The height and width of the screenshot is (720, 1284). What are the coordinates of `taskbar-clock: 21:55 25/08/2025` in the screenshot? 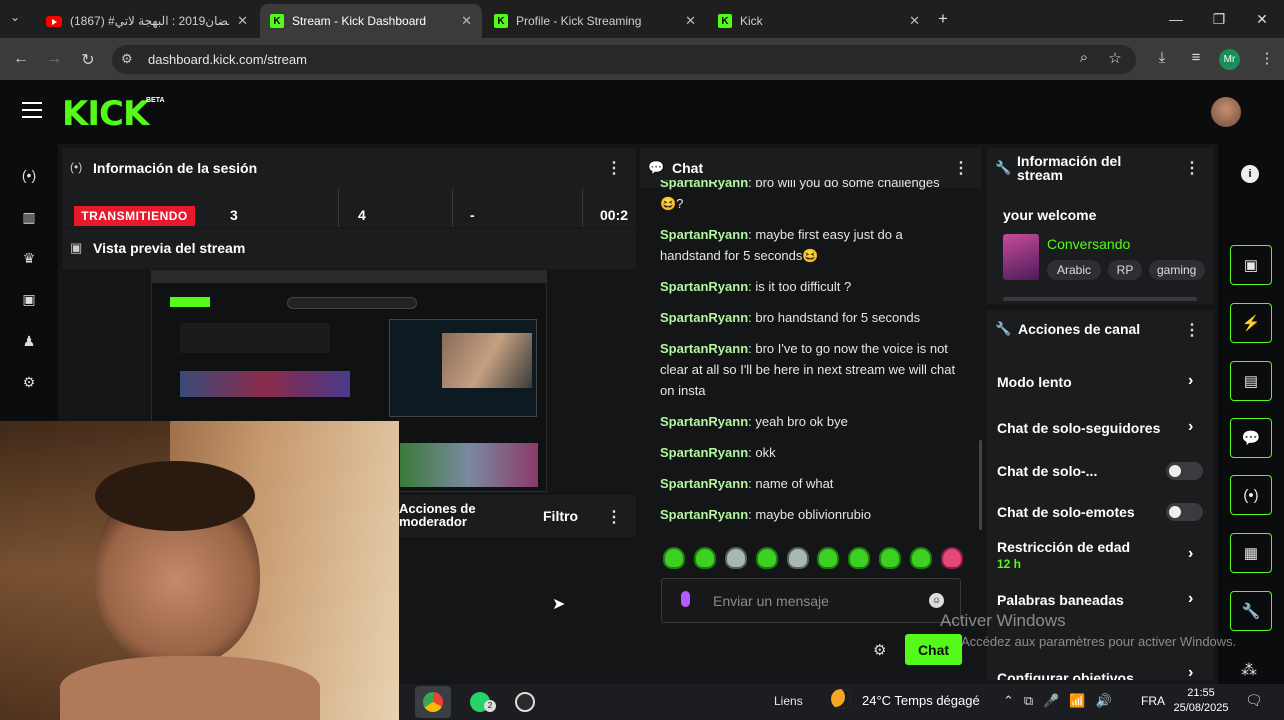 It's located at (1201, 701).